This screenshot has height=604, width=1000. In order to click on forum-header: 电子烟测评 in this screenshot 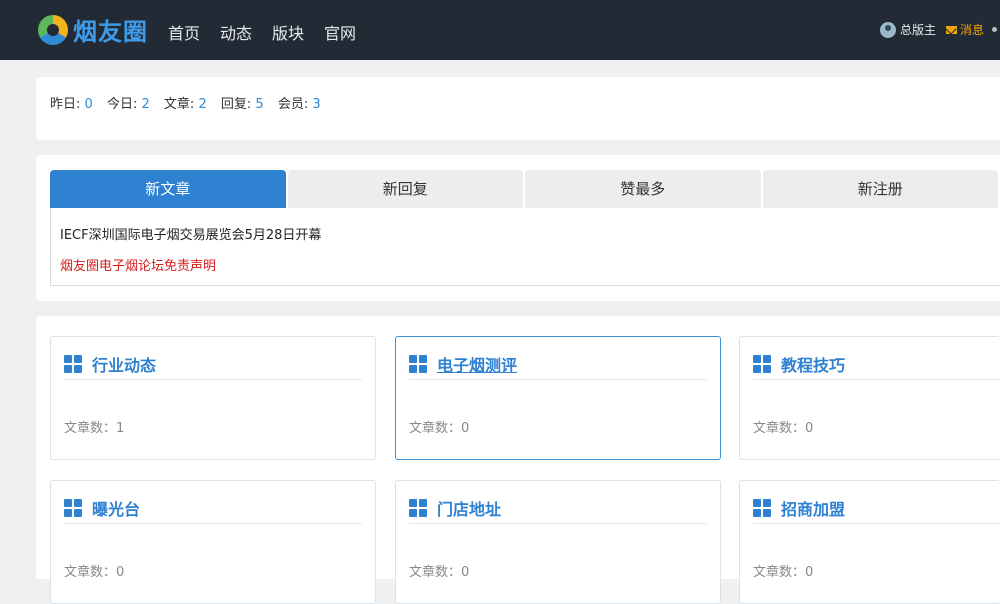, I will do `click(558, 364)`.